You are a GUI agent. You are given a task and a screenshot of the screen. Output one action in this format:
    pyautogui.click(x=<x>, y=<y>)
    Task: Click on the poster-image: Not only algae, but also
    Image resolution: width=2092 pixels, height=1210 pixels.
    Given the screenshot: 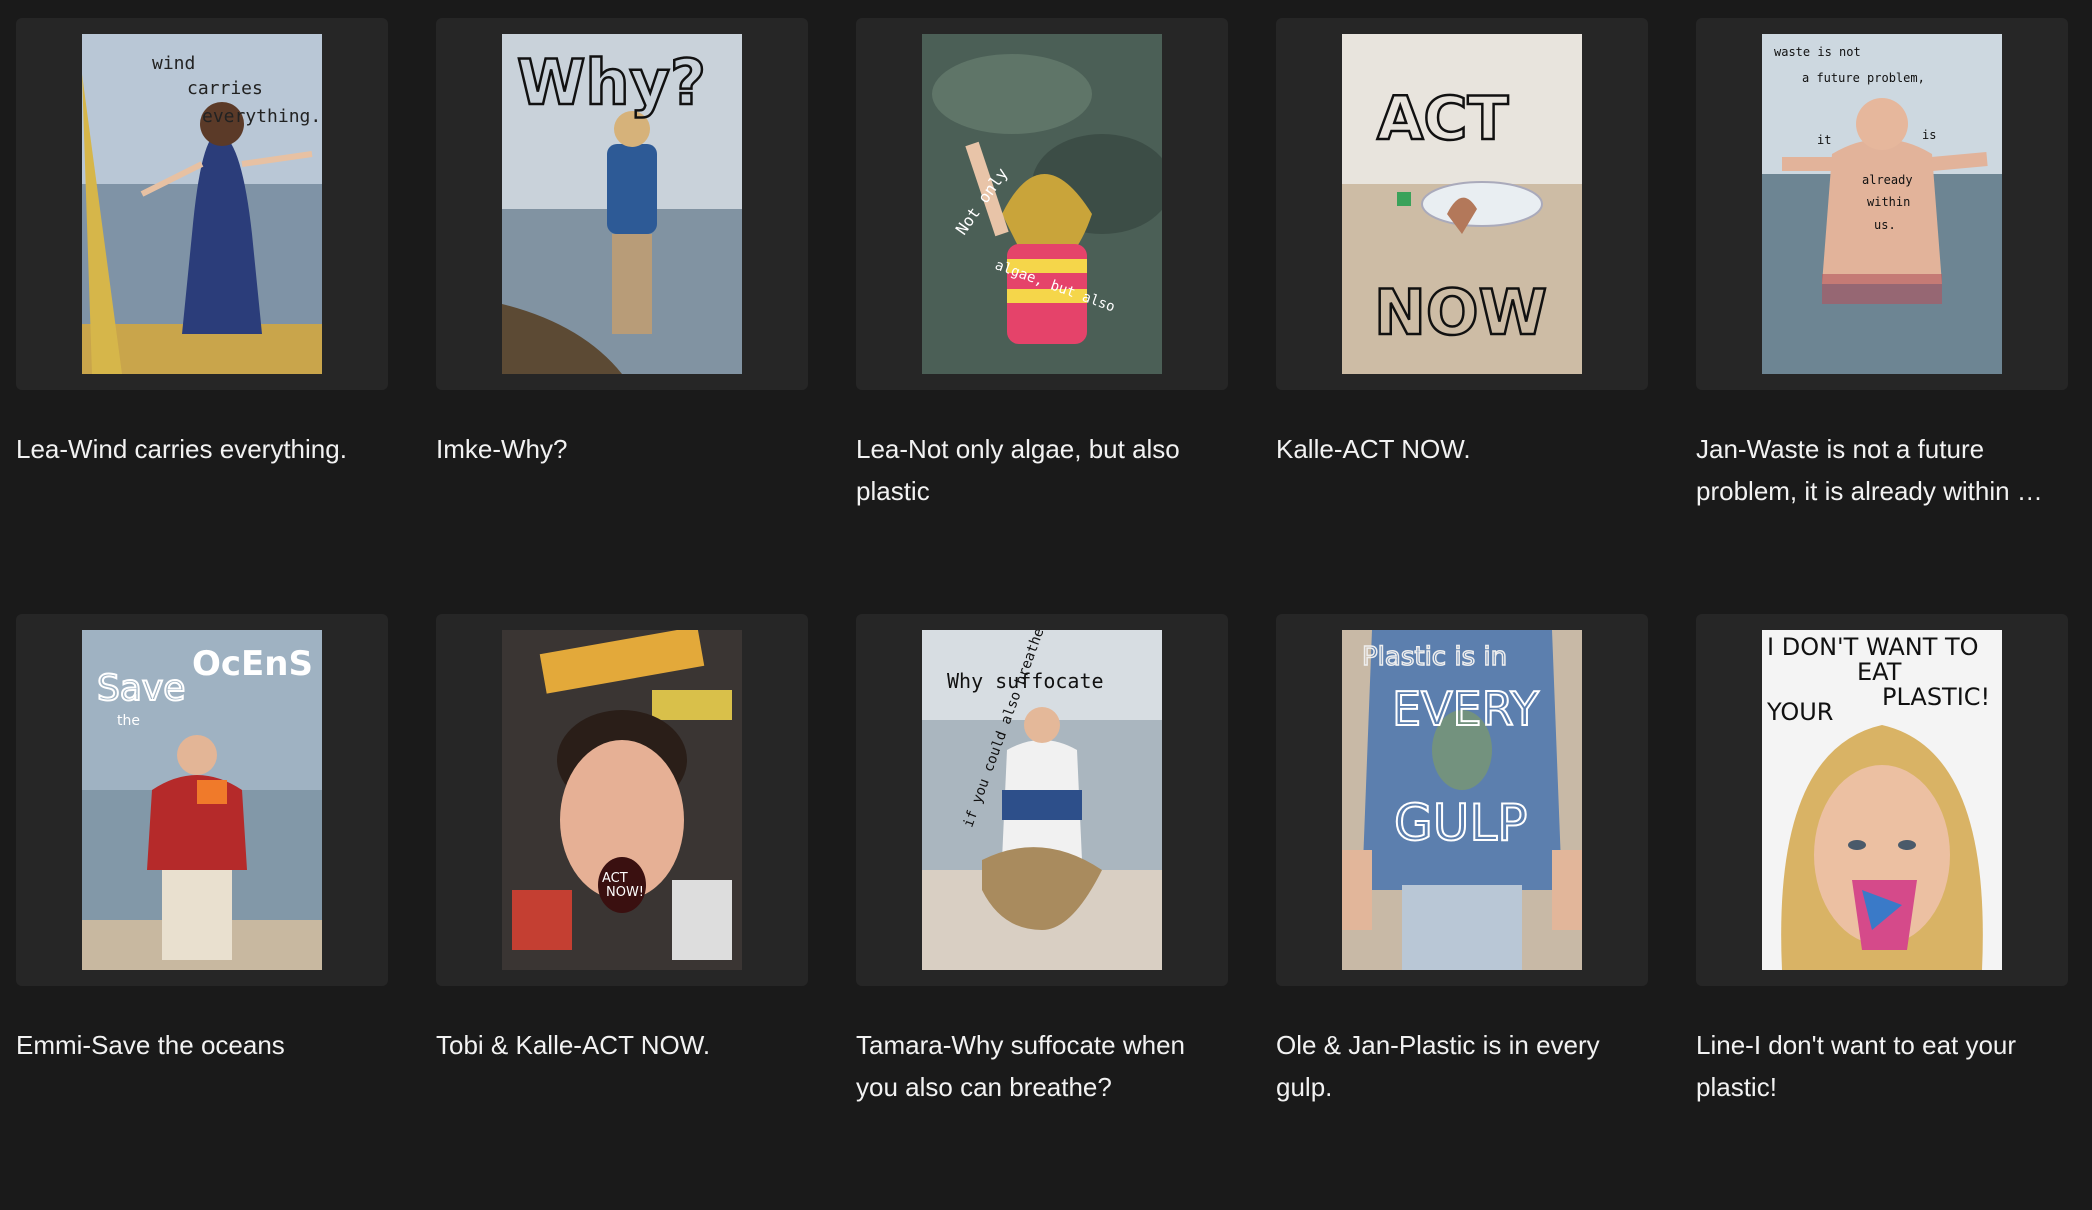 What is the action you would take?
    pyautogui.click(x=1042, y=204)
    